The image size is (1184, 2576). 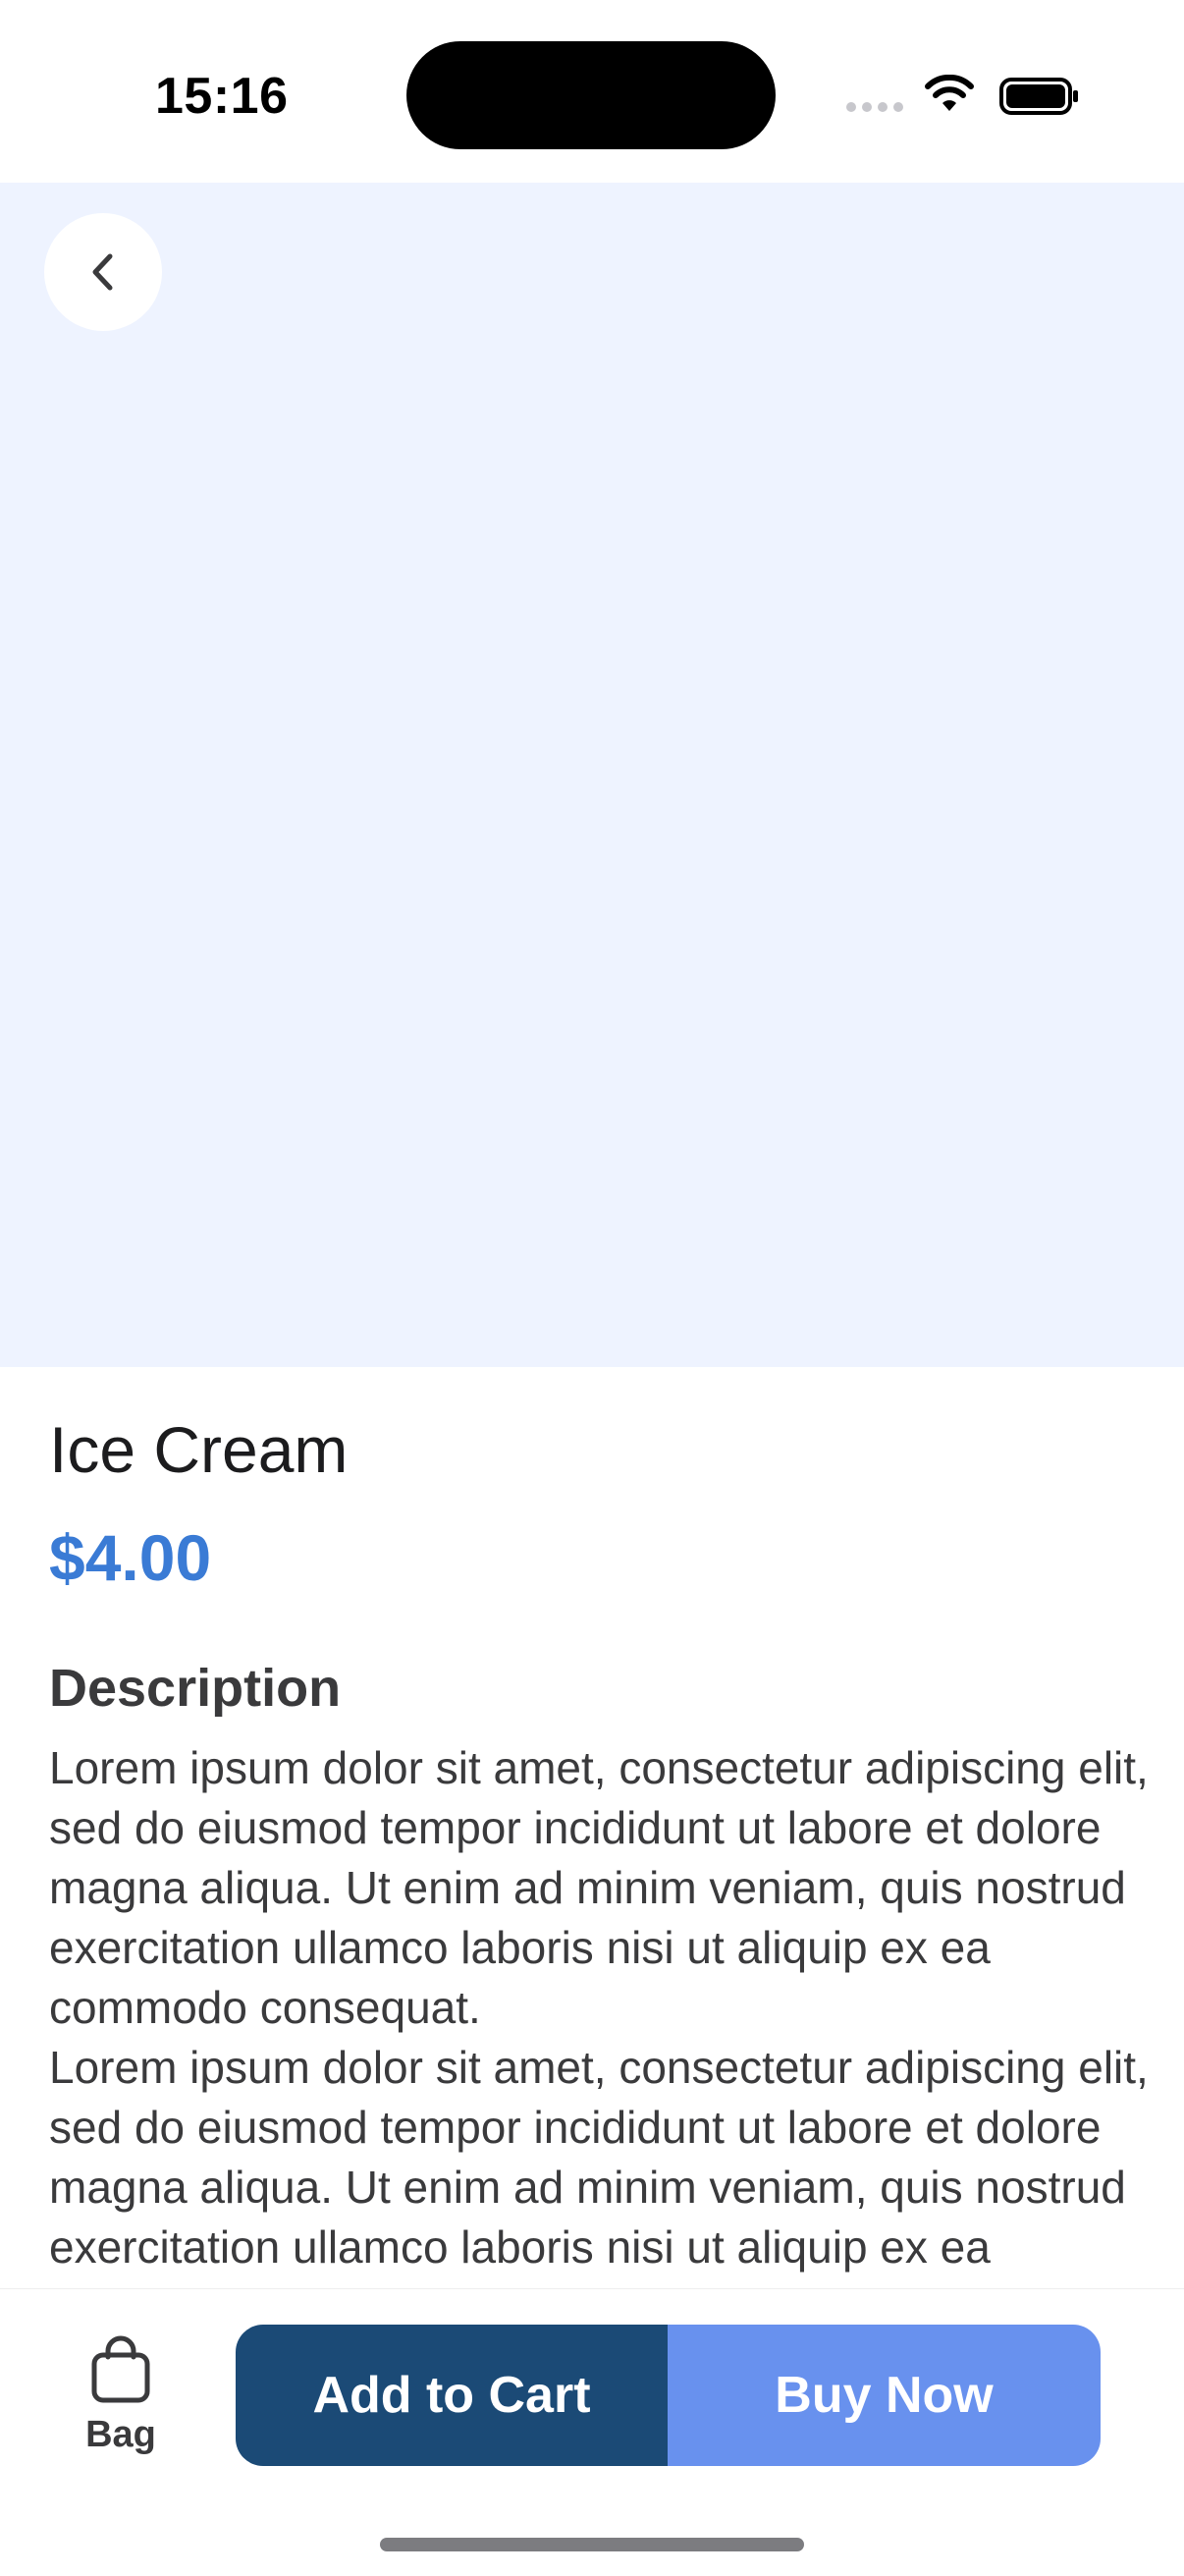 I want to click on add-to-cart-button: Add to Cart, so click(x=452, y=2395).